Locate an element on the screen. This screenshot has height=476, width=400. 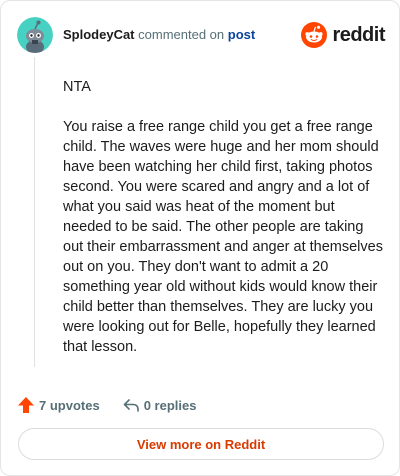
comment-header: SplodeyCat commented on post reddit is located at coordinates (201, 35).